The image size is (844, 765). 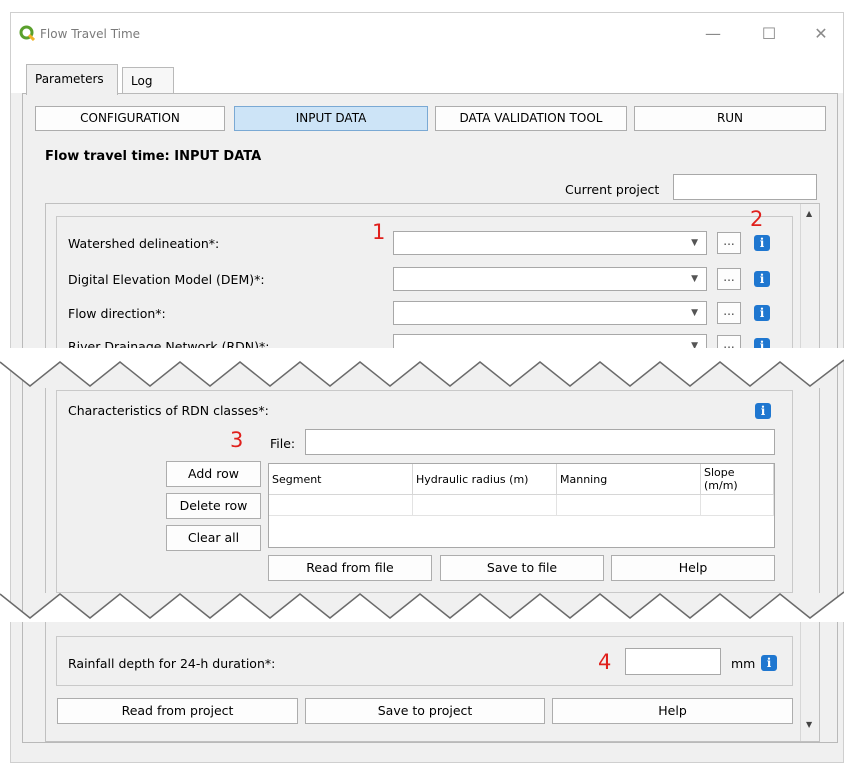 I want to click on annotation-2: 2, so click(x=757, y=219).